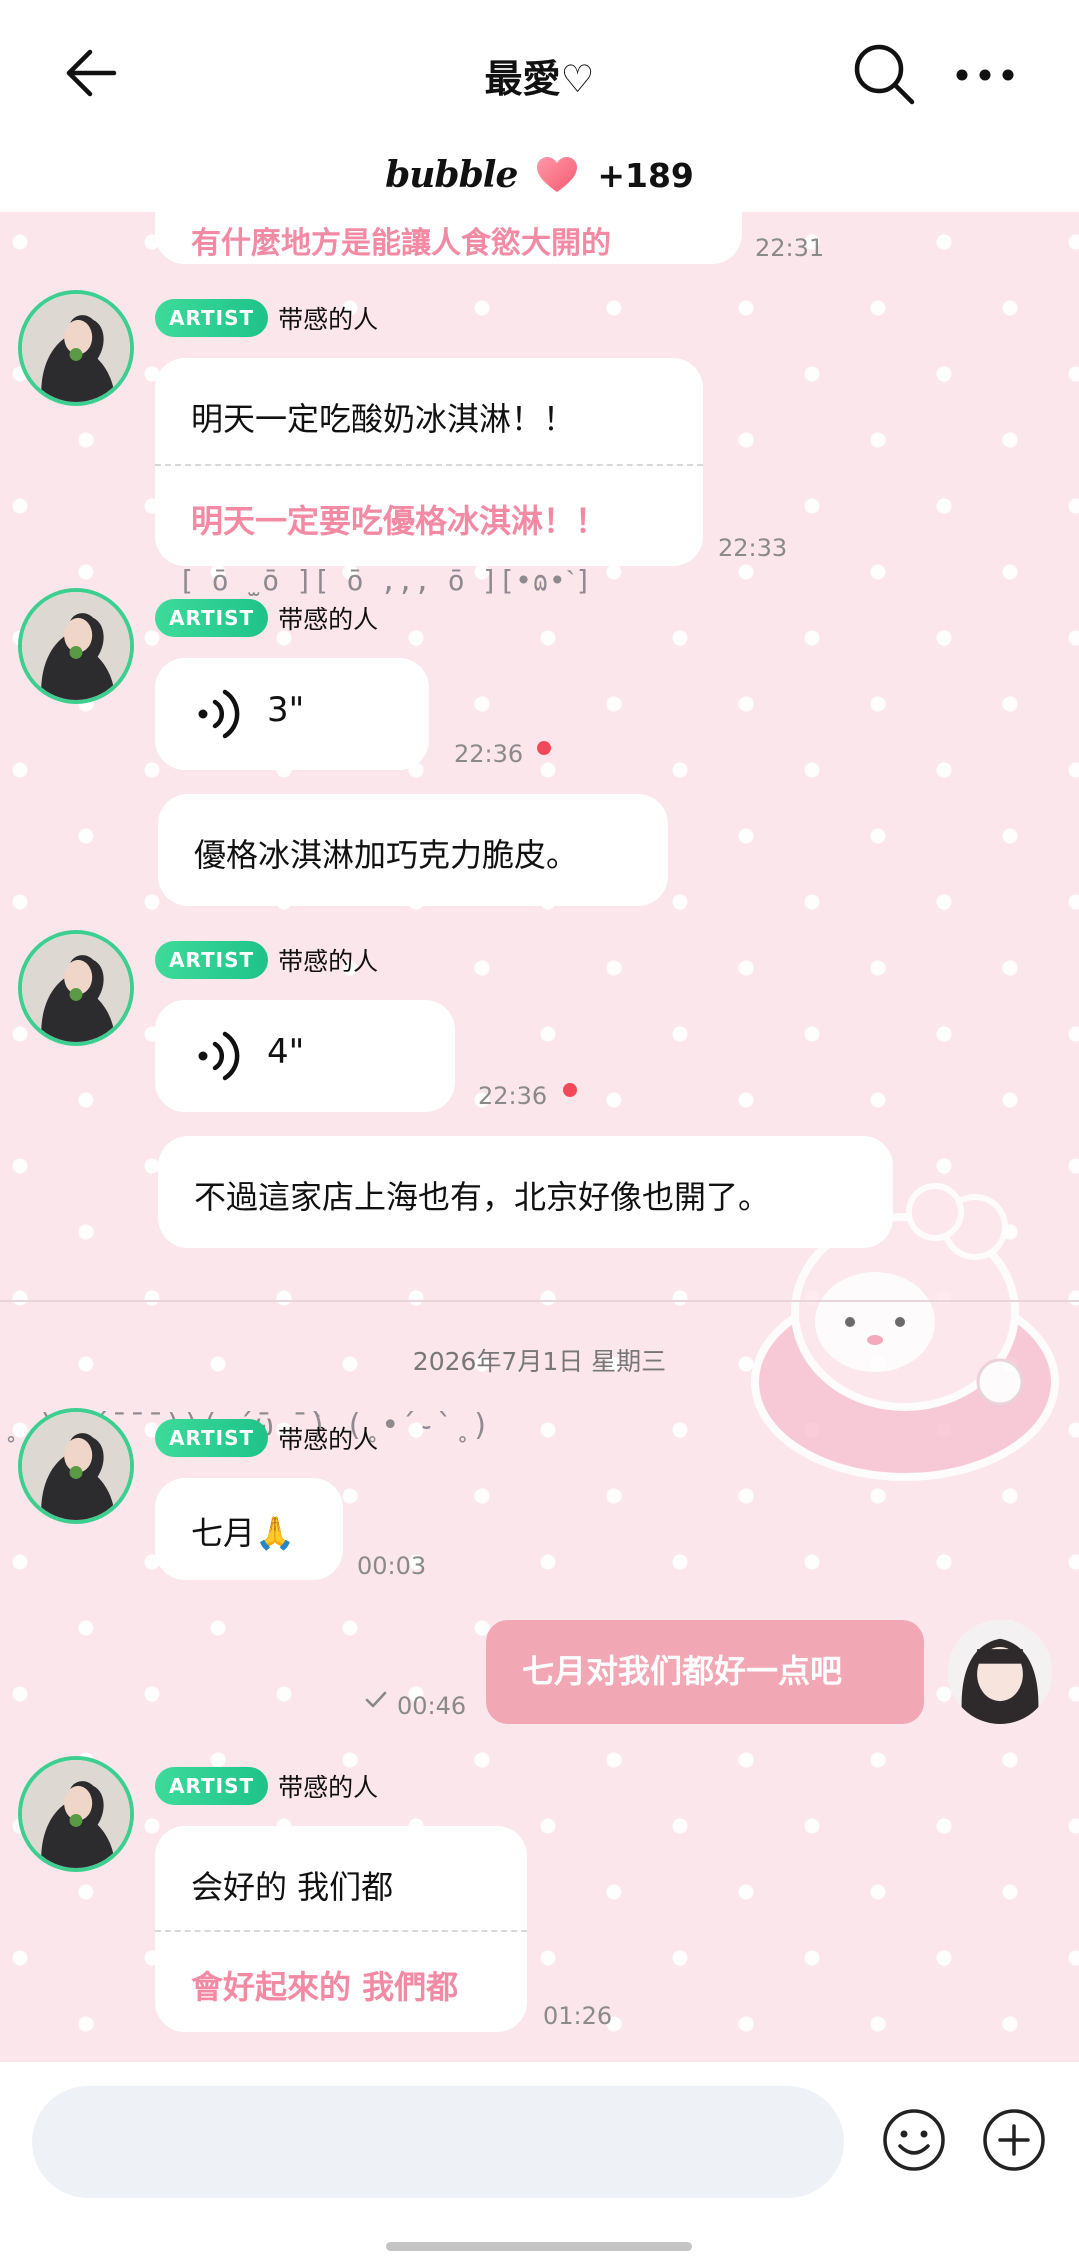 Image resolution: width=1079 pixels, height=2266 pixels. What do you see at coordinates (376, 1699) in the screenshot?
I see `check-icon` at bounding box center [376, 1699].